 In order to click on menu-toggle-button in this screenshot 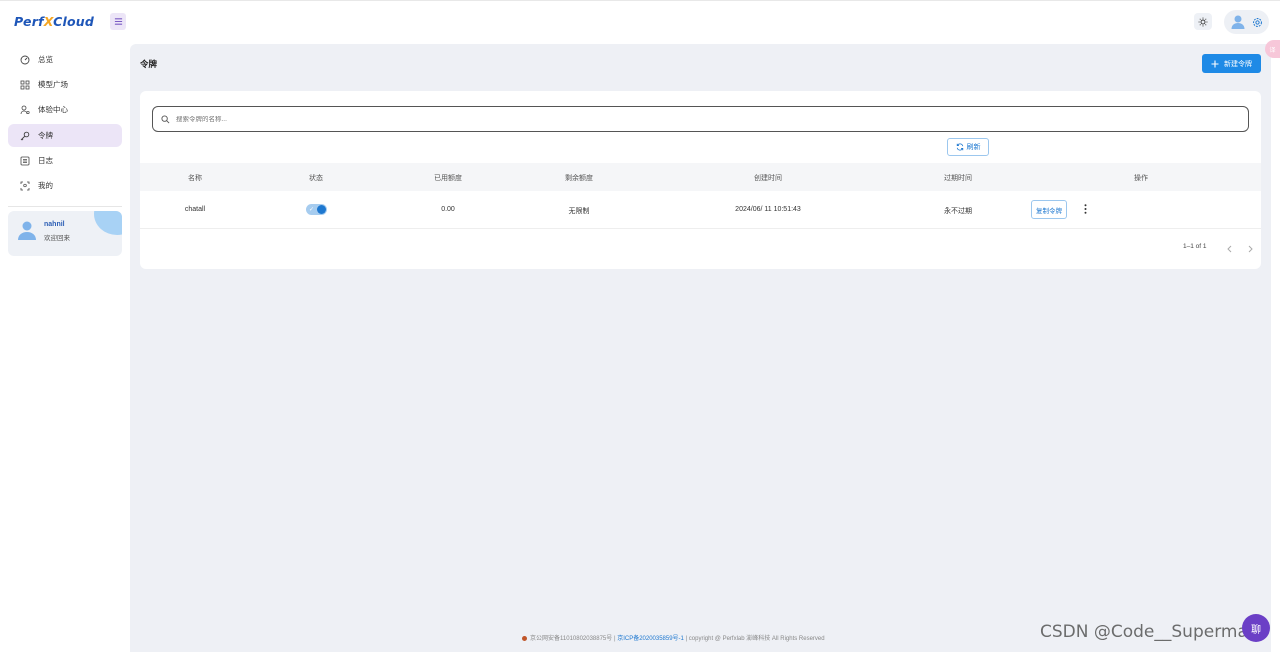, I will do `click(118, 21)`.